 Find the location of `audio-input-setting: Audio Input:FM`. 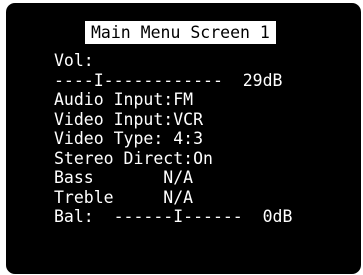

audio-input-setting: Audio Input:FM is located at coordinates (124, 99).